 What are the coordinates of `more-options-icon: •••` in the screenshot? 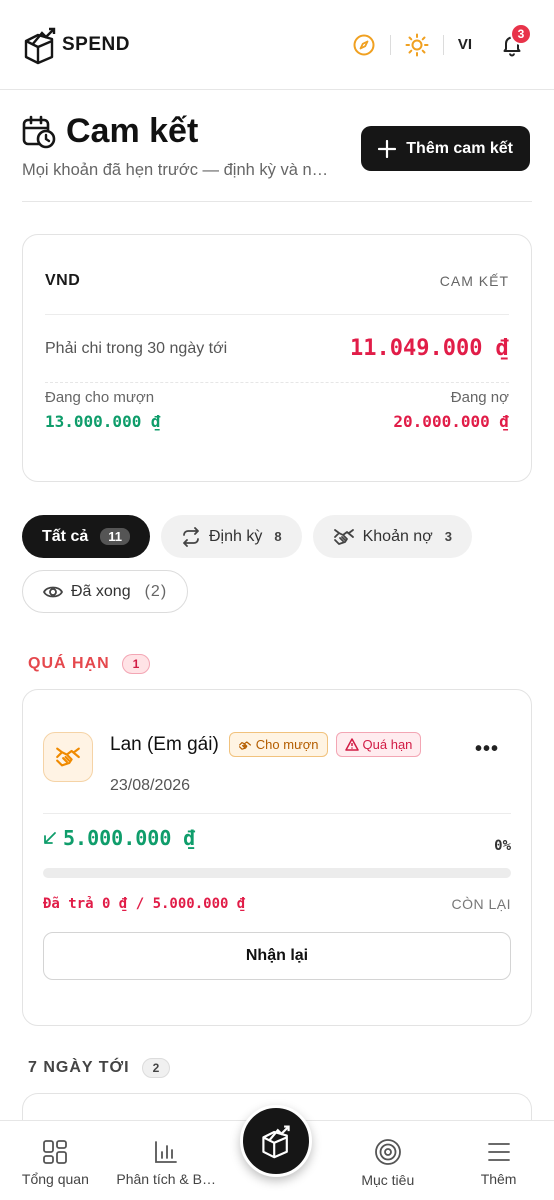 It's located at (487, 749).